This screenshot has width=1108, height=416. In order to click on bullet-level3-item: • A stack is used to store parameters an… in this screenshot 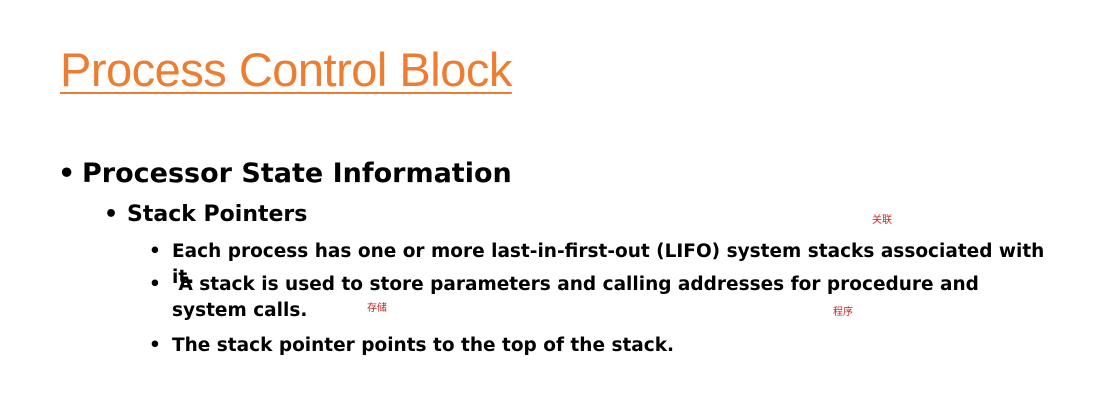, I will do `click(600, 298)`.